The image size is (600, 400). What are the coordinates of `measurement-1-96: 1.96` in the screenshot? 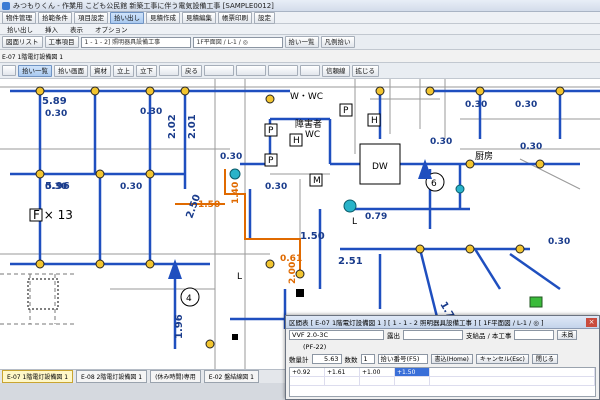 It's located at (179, 326).